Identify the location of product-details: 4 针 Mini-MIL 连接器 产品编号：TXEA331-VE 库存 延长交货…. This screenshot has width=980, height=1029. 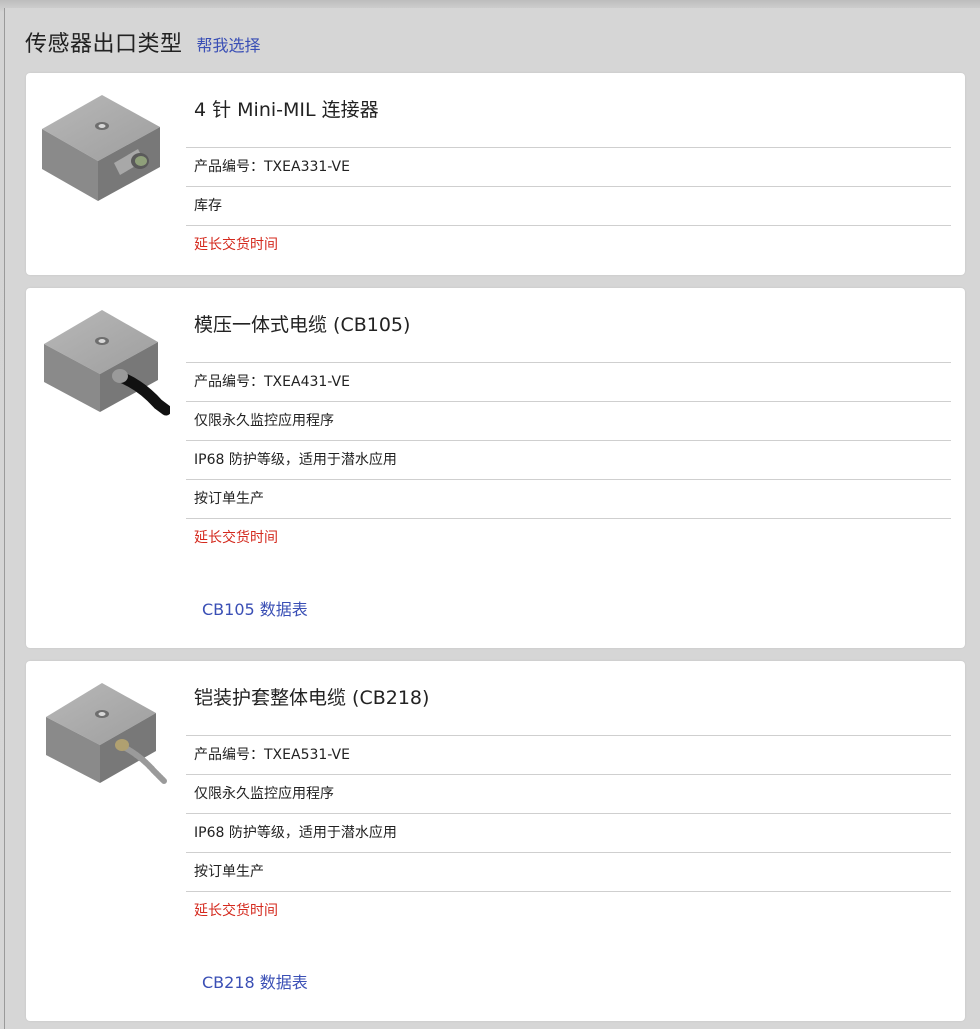
(568, 168).